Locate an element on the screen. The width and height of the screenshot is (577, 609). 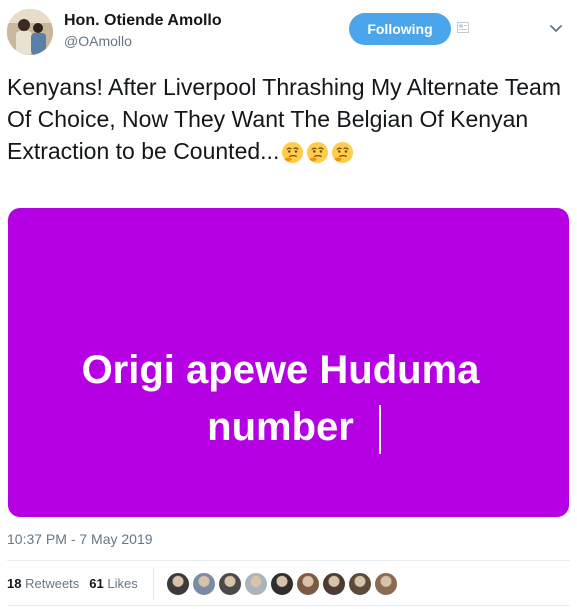
retweets-count: 18 is located at coordinates (14, 583).